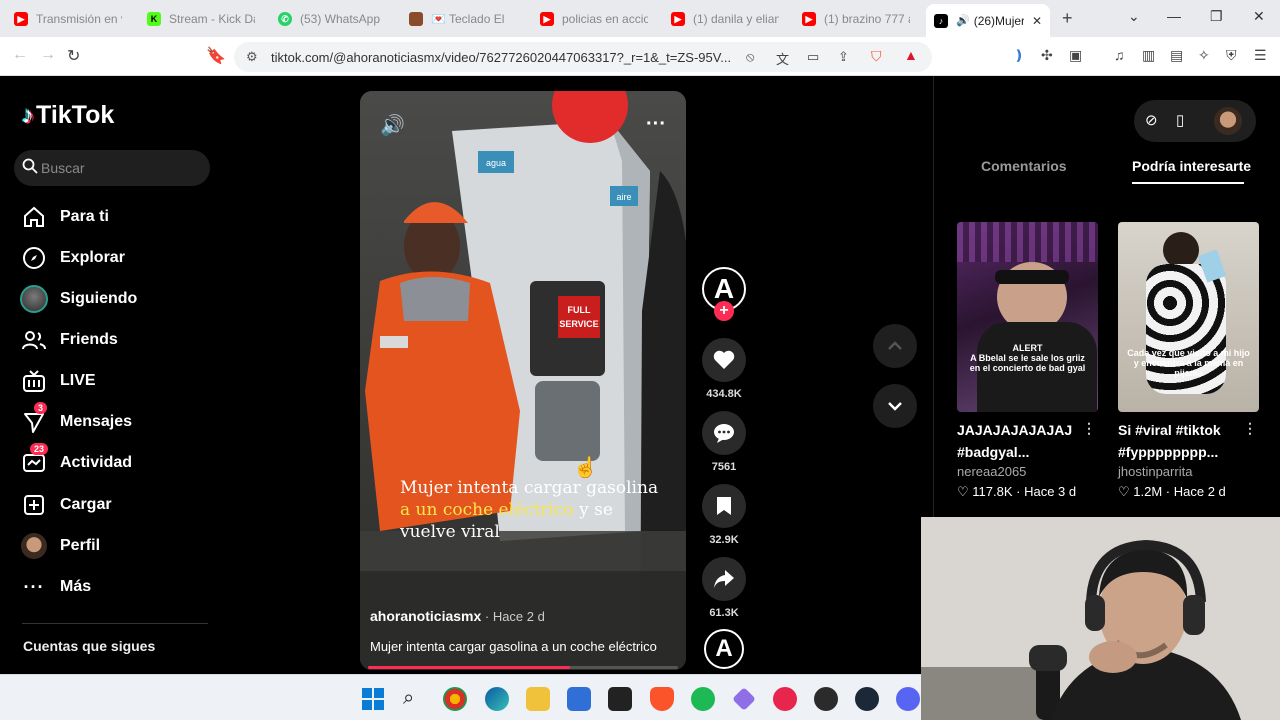 The image size is (1280, 720). I want to click on leo-icon: ✧, so click(1204, 55).